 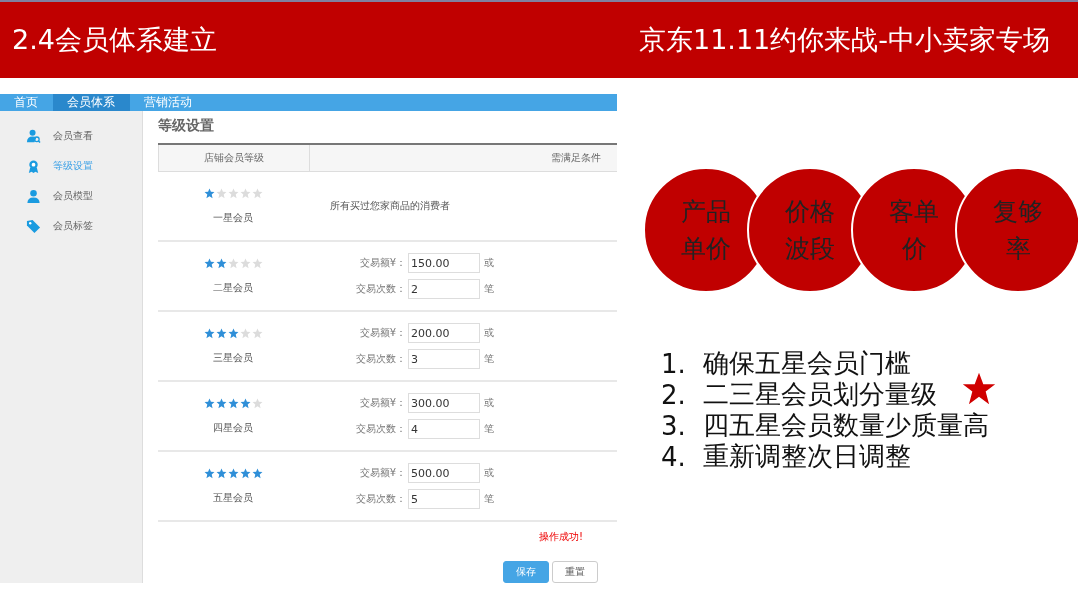 I want to click on list-number: 2., so click(x=674, y=394).